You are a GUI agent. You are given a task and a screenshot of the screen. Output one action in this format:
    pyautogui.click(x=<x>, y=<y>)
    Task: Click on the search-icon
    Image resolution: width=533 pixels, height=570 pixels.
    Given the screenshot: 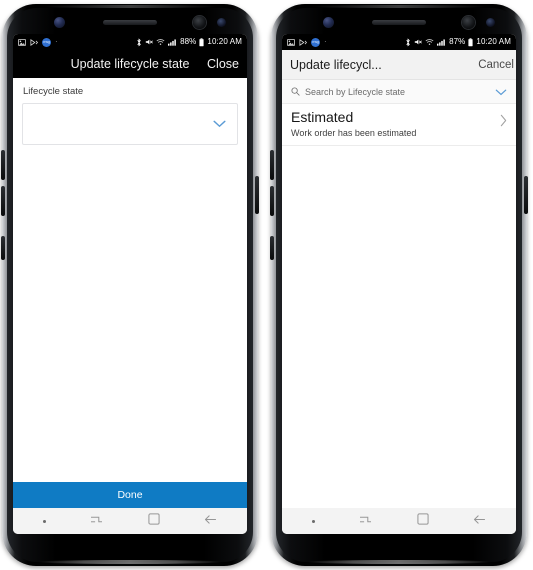 What is the action you would take?
    pyautogui.click(x=295, y=91)
    